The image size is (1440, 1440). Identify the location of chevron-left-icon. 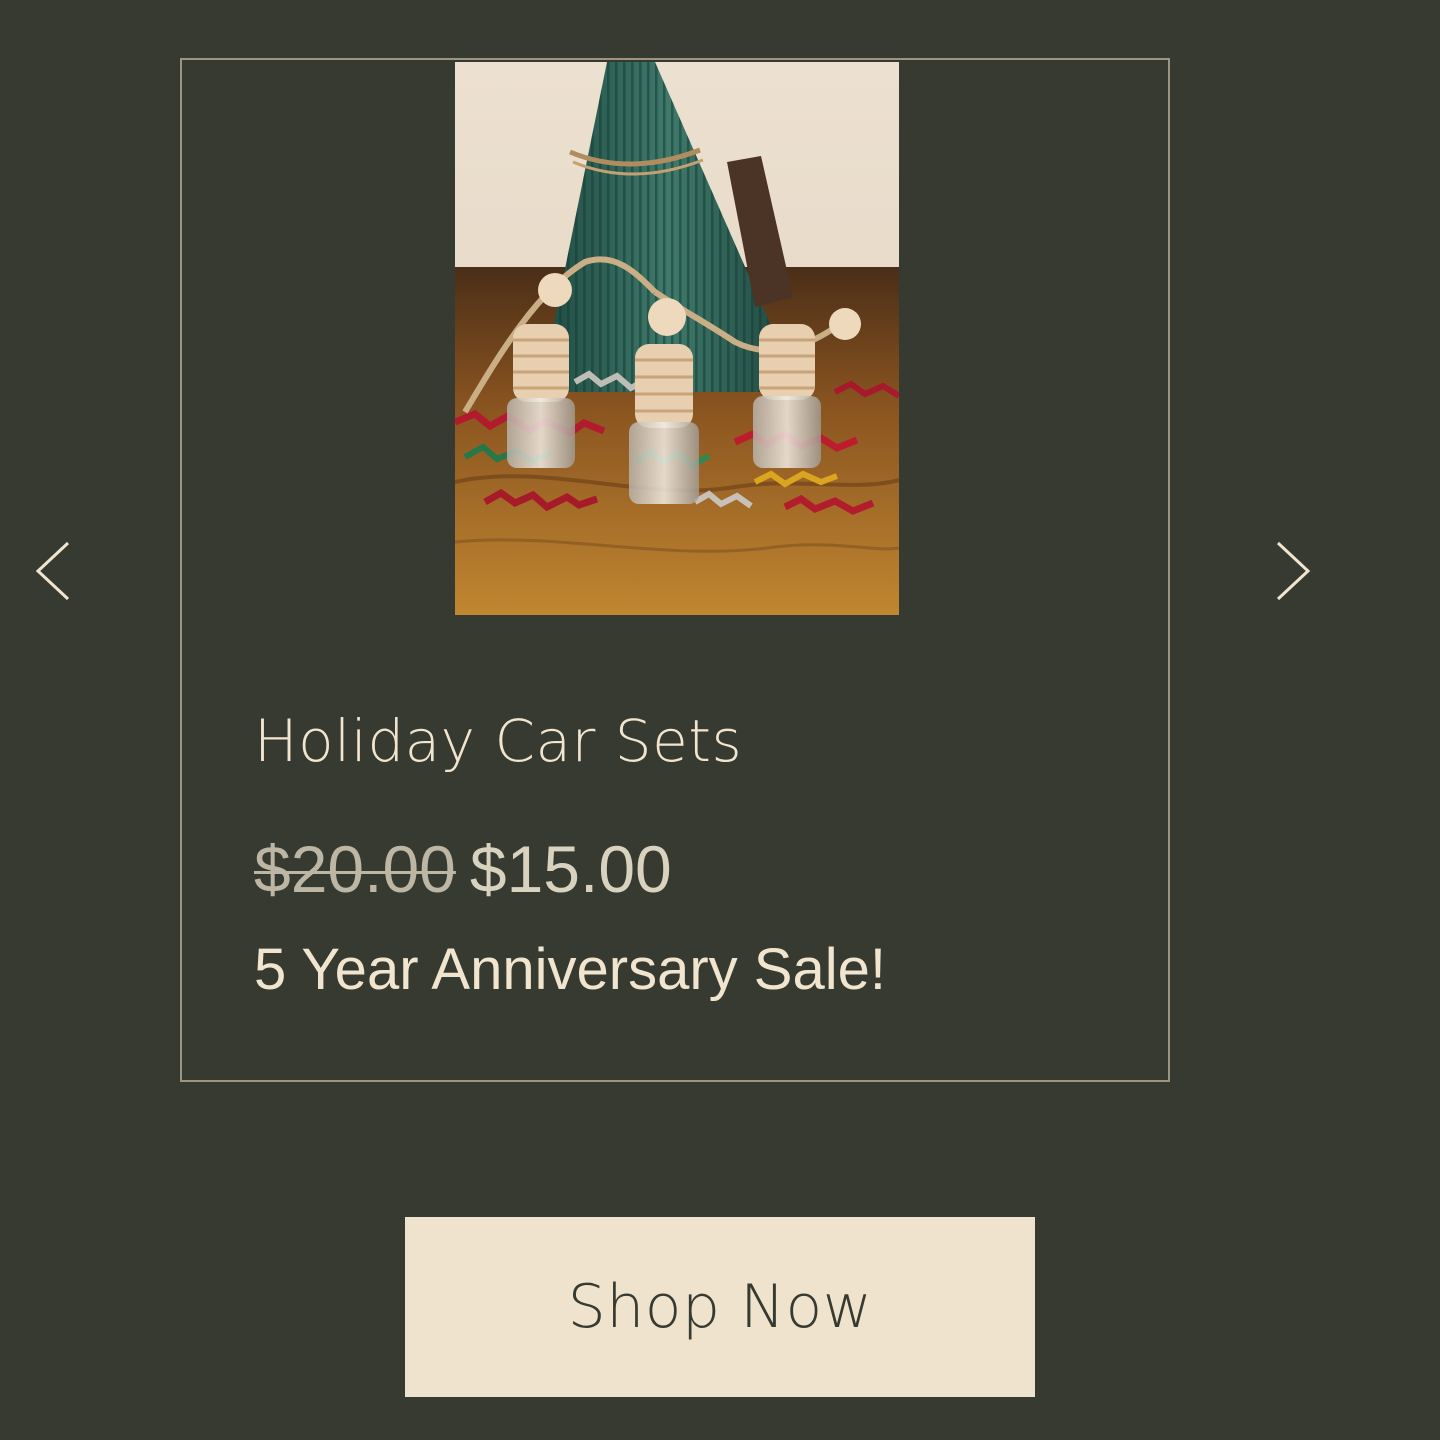
(52, 571).